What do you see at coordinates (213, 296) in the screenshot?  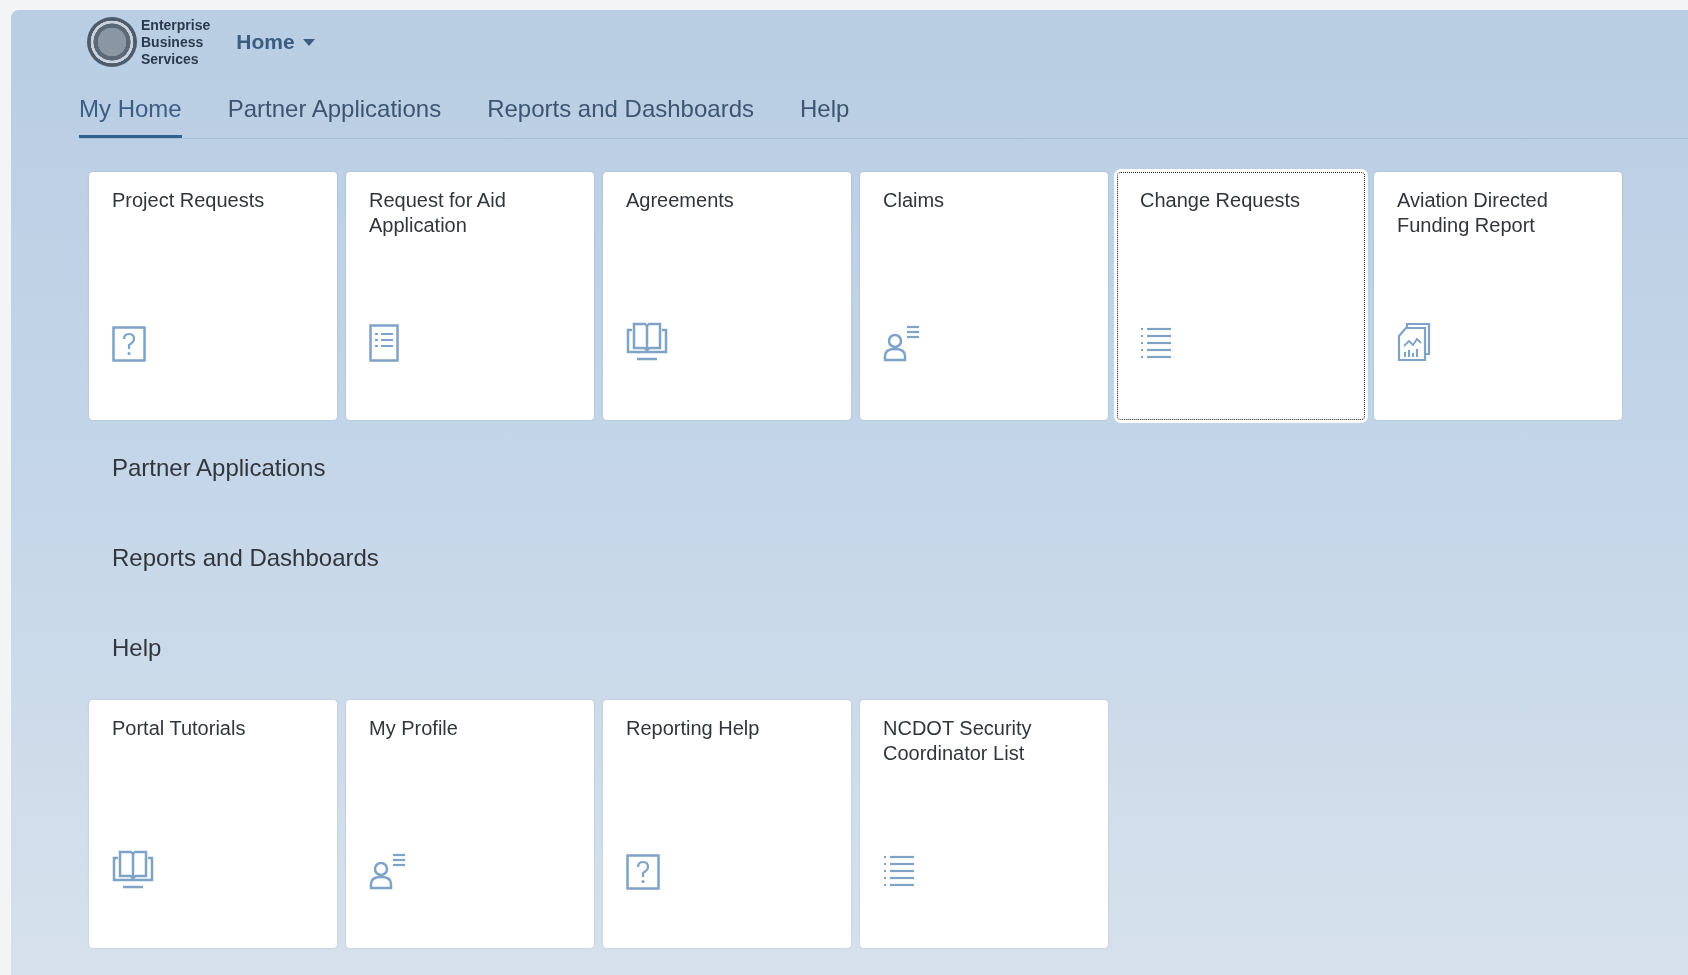 I see `app-tile: Project Requests` at bounding box center [213, 296].